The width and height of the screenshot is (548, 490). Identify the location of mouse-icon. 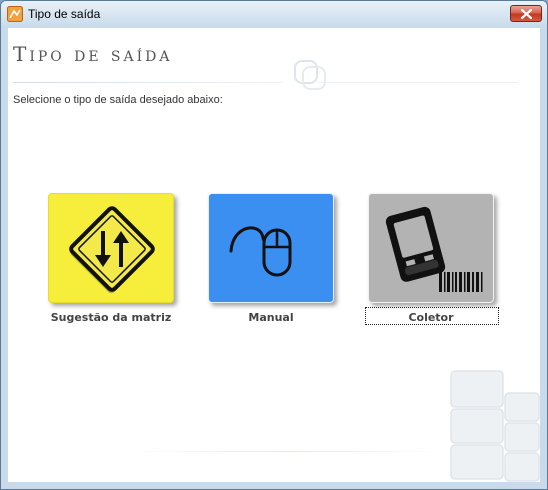
(260, 251).